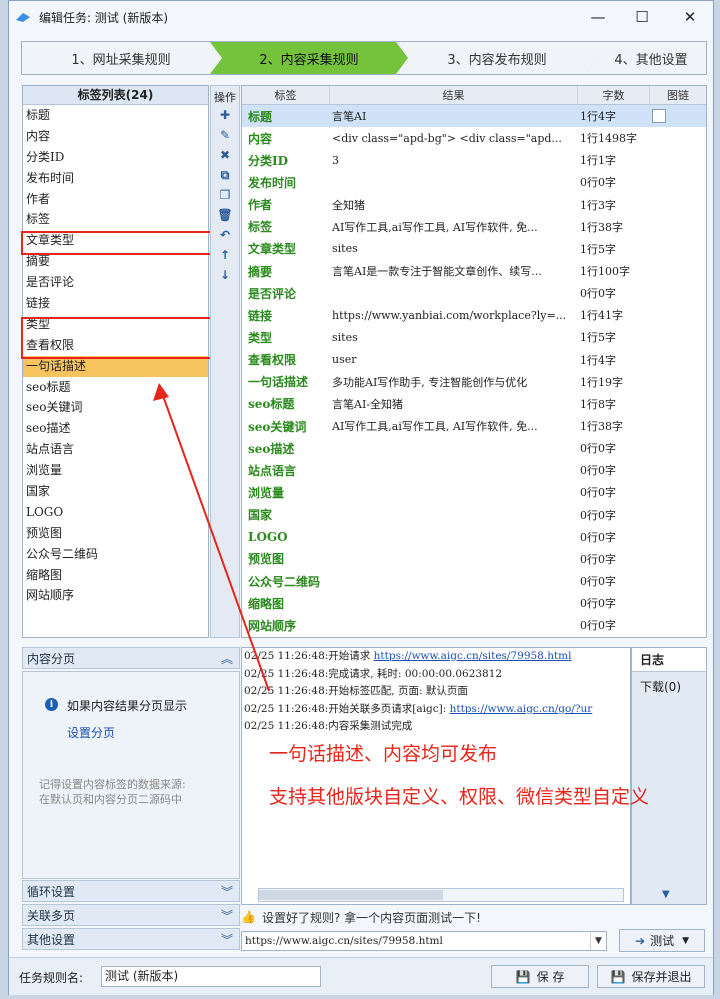 Image resolution: width=720 pixels, height=999 pixels. What do you see at coordinates (474, 205) in the screenshot?
I see `grid-row: 作者 全知猪 1行3字` at bounding box center [474, 205].